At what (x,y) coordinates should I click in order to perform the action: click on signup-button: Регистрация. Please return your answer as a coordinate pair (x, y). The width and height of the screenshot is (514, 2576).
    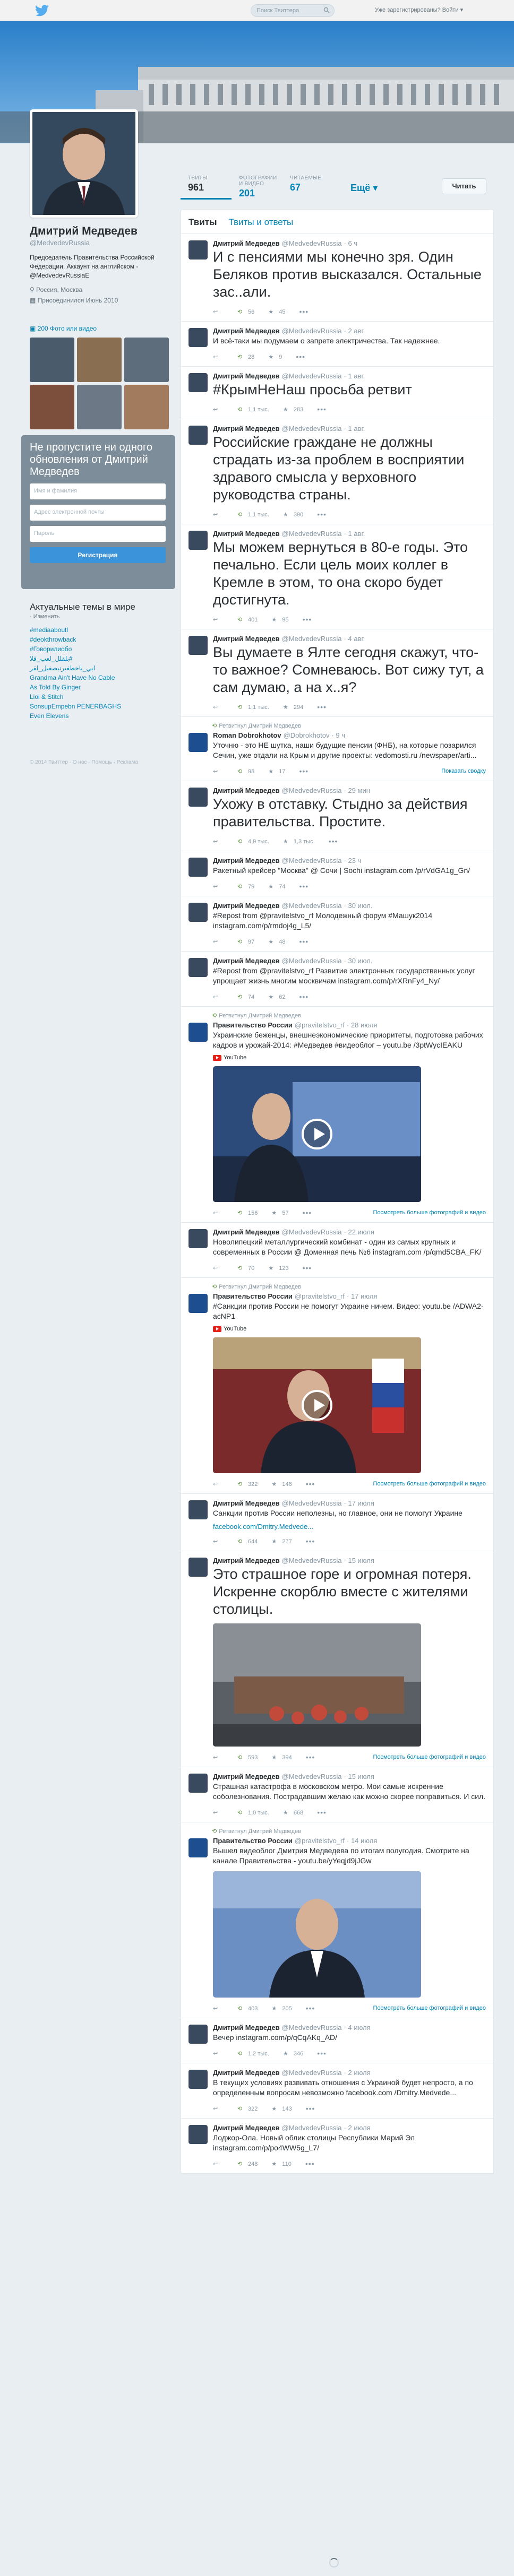
    Looking at the image, I should click on (98, 555).